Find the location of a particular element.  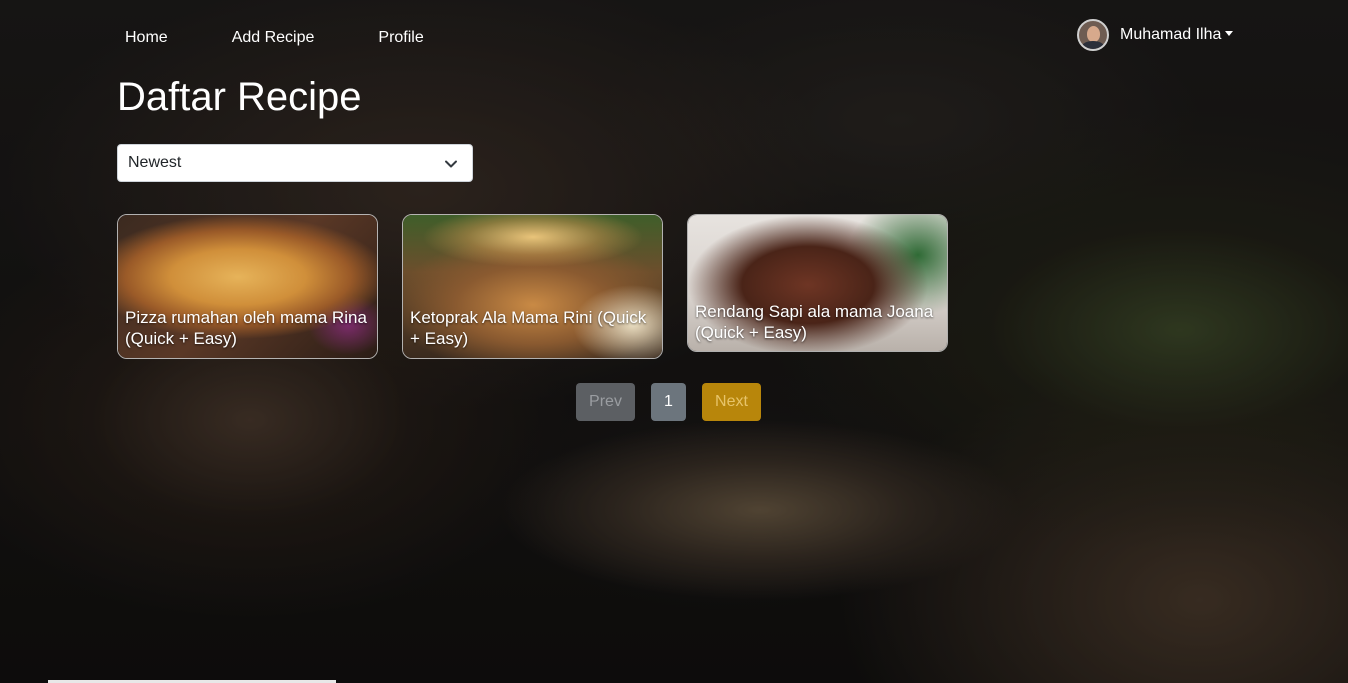

avatar-face is located at coordinates (1093, 34).